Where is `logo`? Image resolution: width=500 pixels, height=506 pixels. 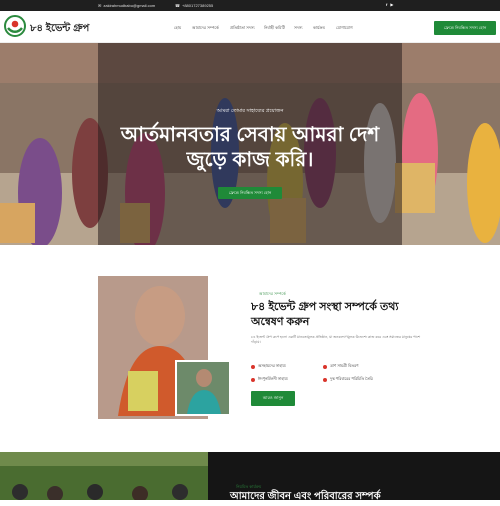
logo is located at coordinates (15, 26).